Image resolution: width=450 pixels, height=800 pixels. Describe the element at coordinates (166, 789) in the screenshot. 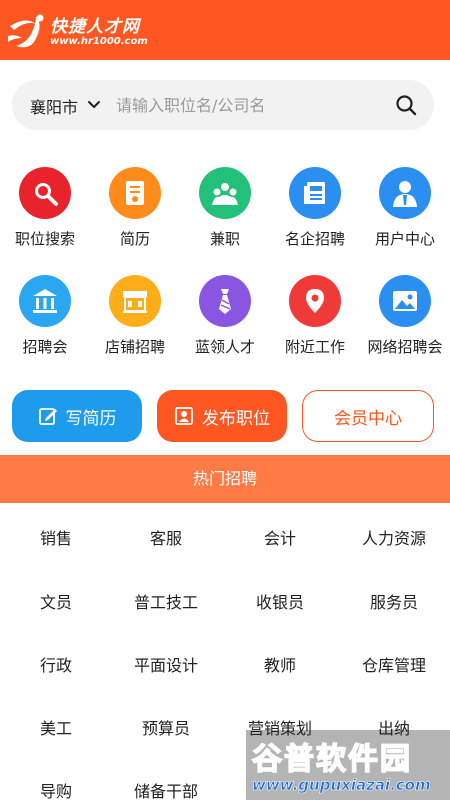

I see `job-tag: 储备干部` at that location.